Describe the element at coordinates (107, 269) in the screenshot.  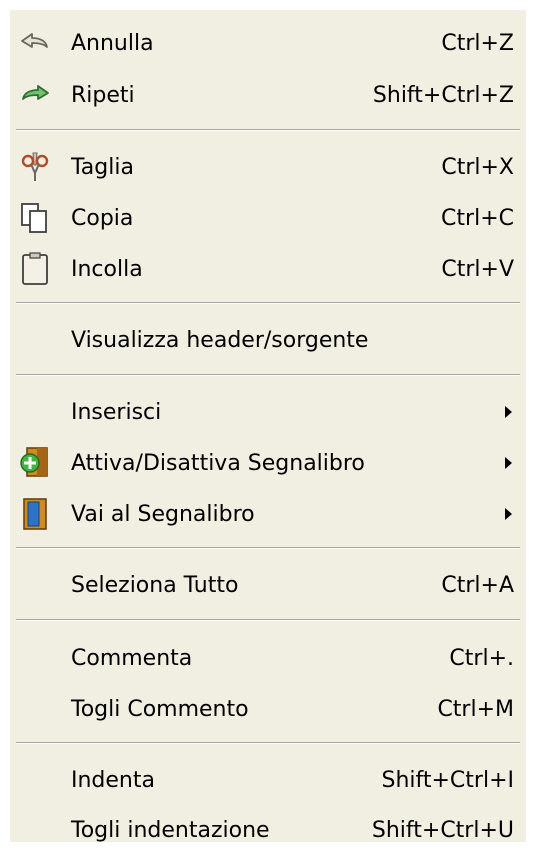
I see `menu-item-label: Incolla` at that location.